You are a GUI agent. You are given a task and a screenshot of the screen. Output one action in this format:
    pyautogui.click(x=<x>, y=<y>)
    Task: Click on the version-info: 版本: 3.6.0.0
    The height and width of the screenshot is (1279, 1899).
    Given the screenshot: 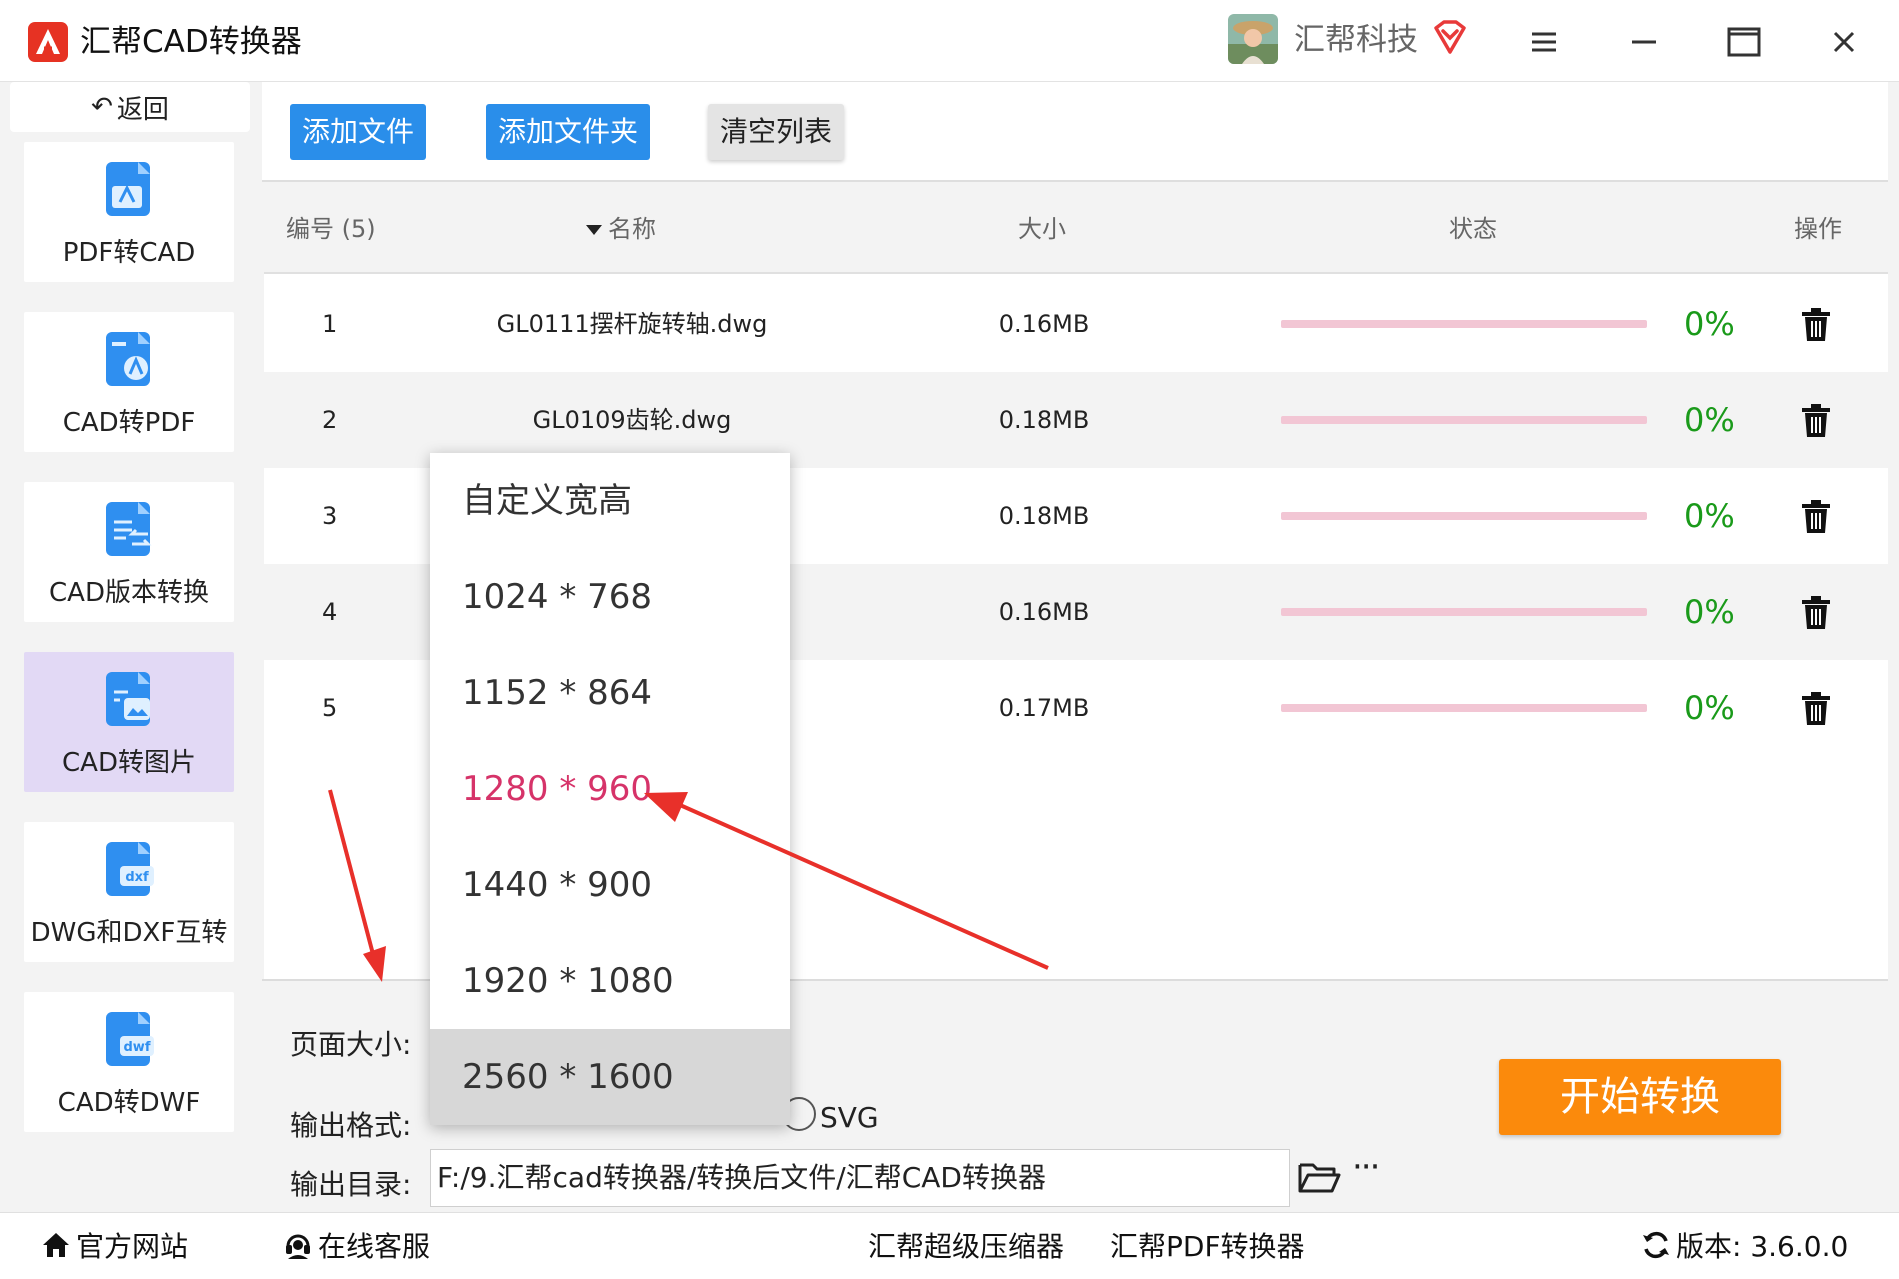 What is the action you would take?
    pyautogui.click(x=1744, y=1246)
    